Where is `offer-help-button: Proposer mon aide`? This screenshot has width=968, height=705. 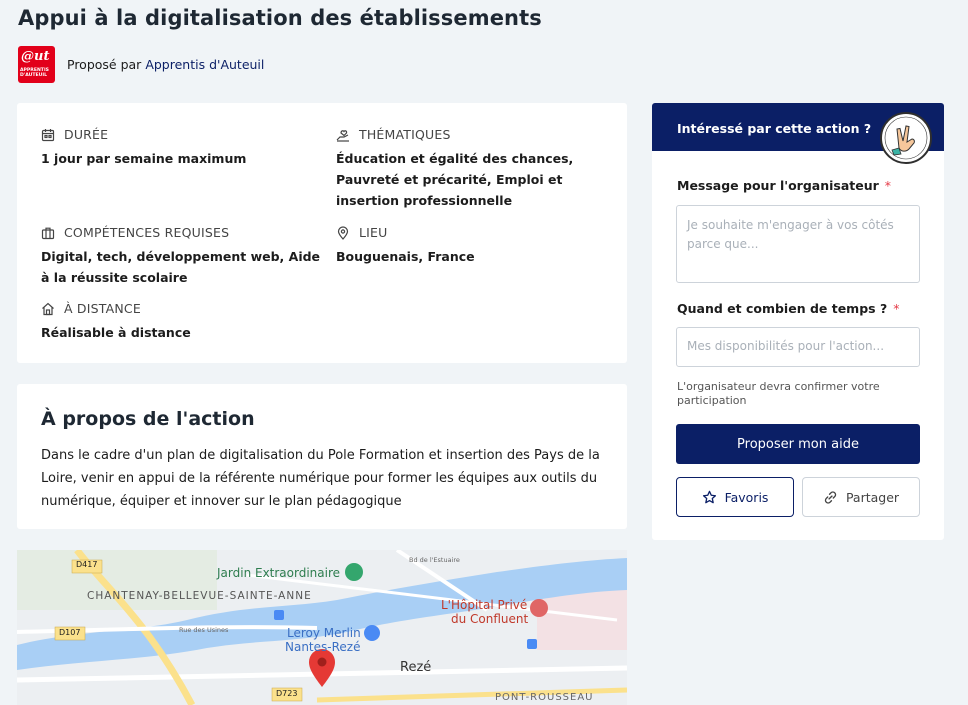 offer-help-button: Proposer mon aide is located at coordinates (798, 444).